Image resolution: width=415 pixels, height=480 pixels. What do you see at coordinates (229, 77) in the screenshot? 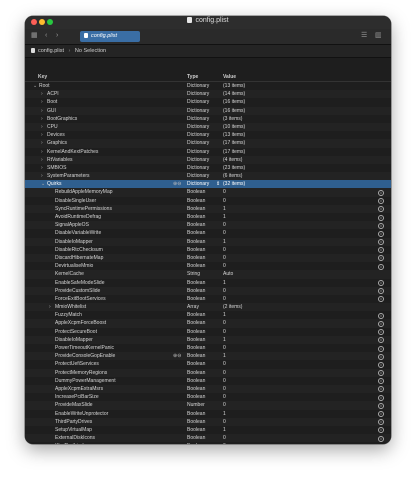
I see `column-header-value: Value` at bounding box center [229, 77].